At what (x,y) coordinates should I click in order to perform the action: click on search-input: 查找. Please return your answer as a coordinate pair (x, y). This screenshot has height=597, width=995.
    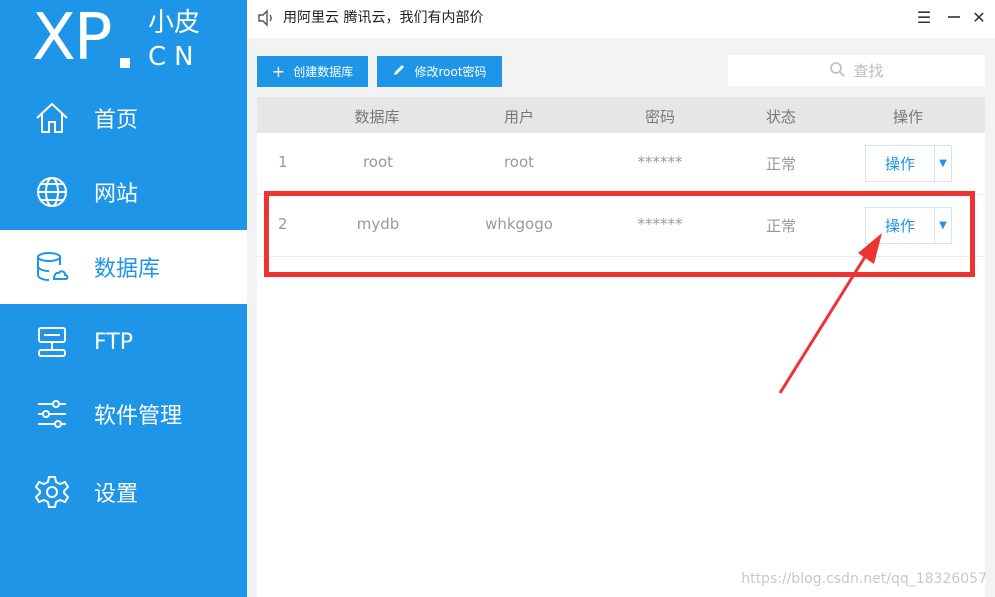
    Looking at the image, I should click on (856, 70).